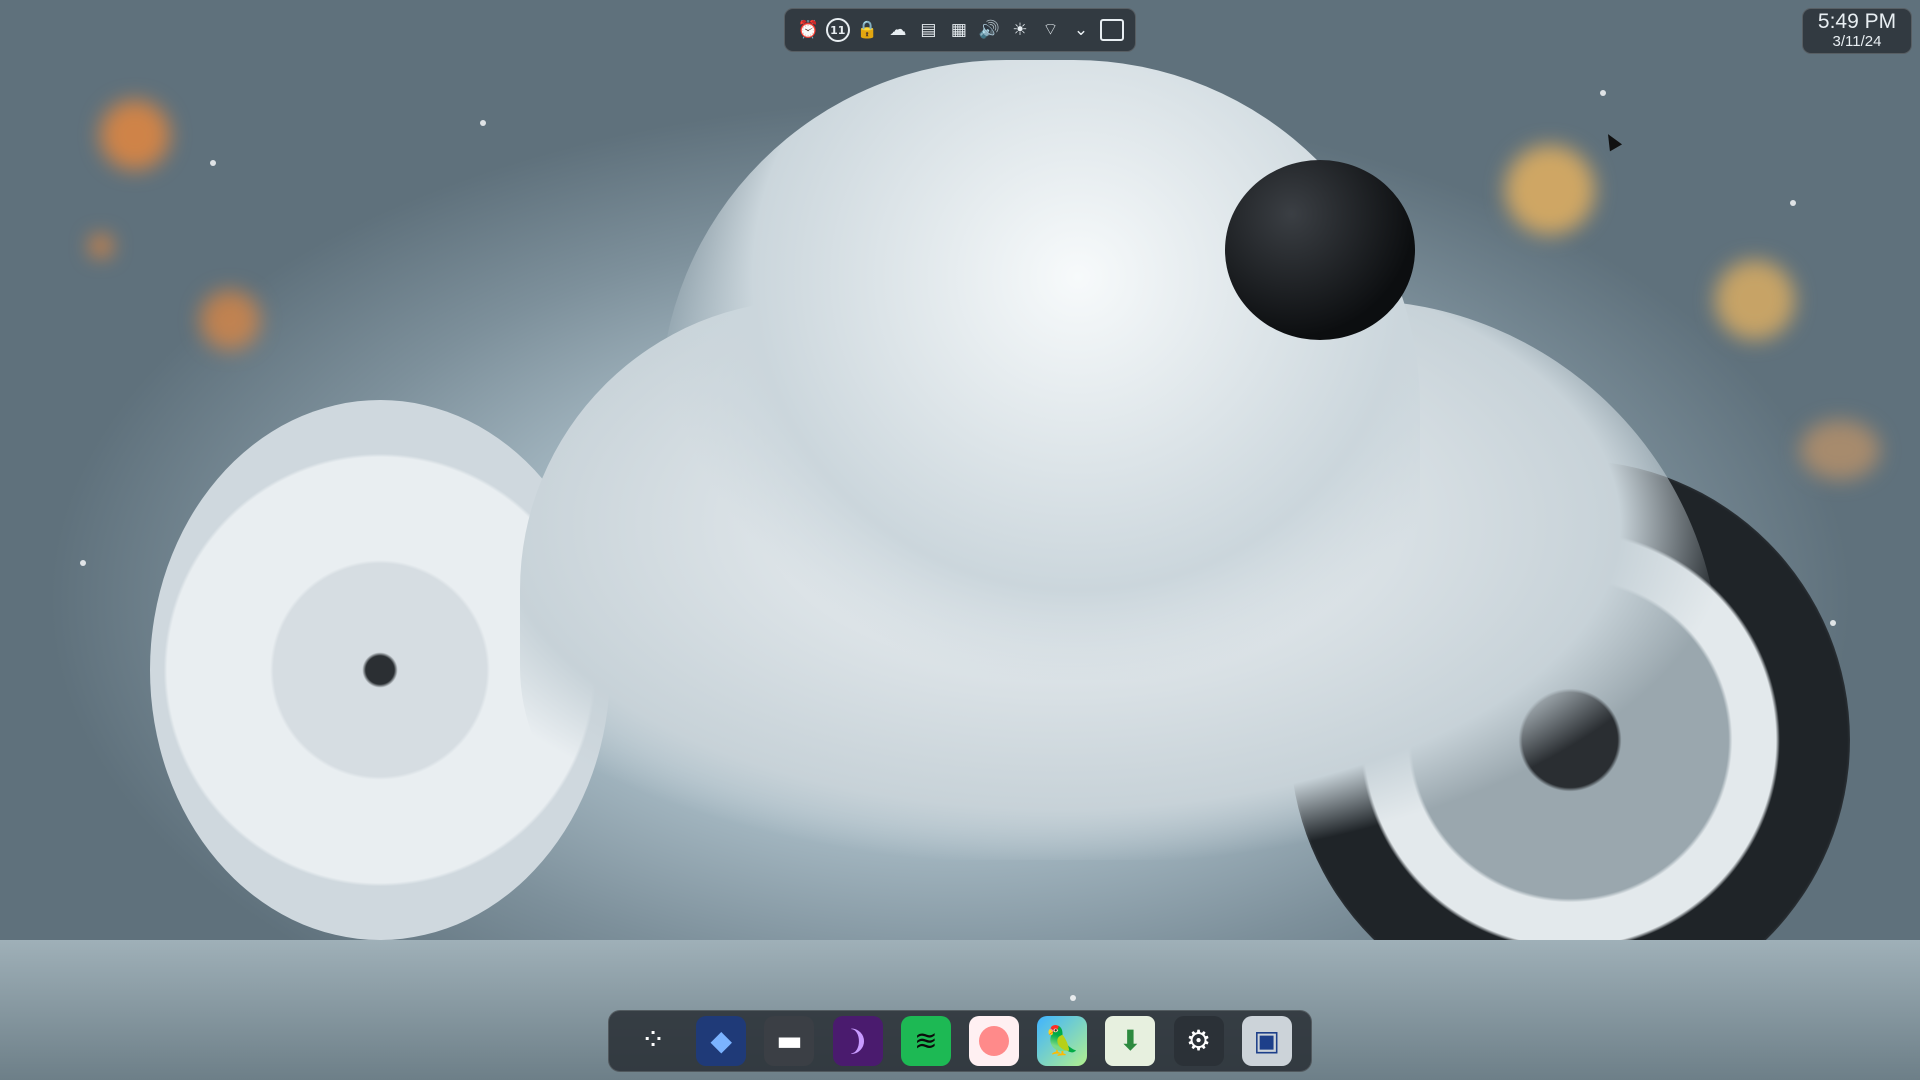  I want to click on clock-time: 5:49 PM, so click(1857, 21).